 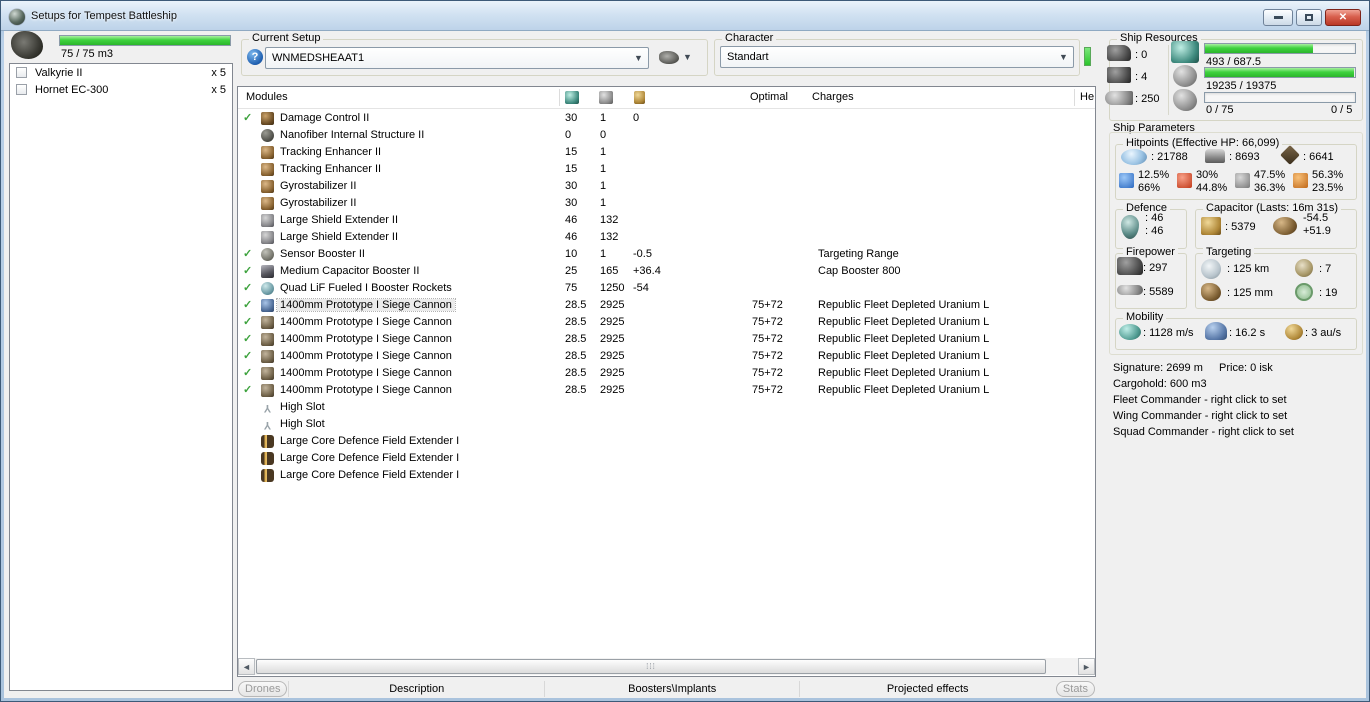 I want to click on cap-booster-icon, so click(x=267, y=271).